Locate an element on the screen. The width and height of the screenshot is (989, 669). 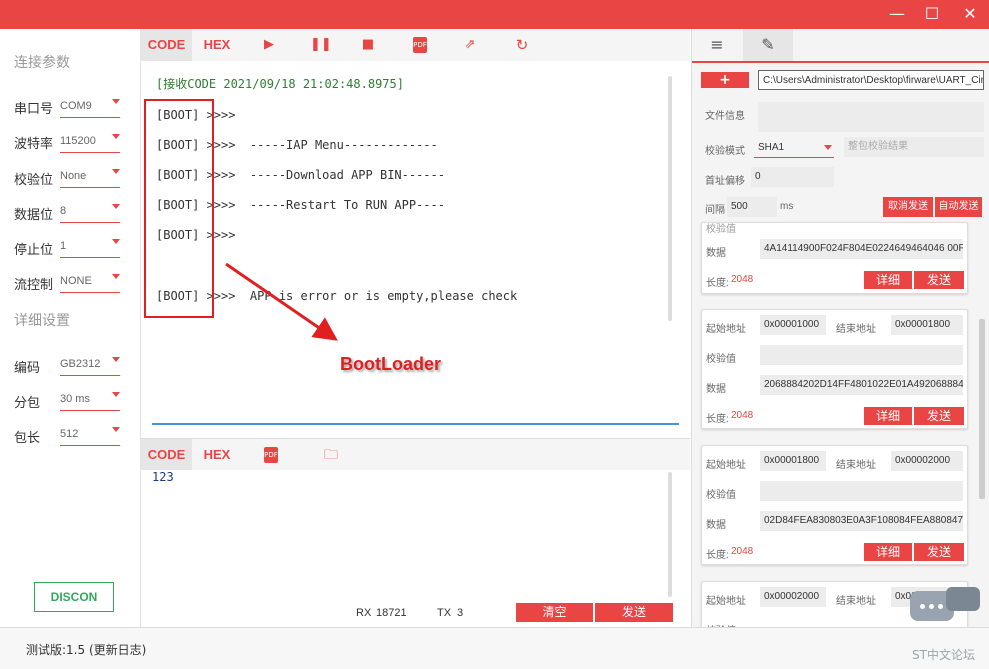
param-label-length: 包长 is located at coordinates (27, 438).